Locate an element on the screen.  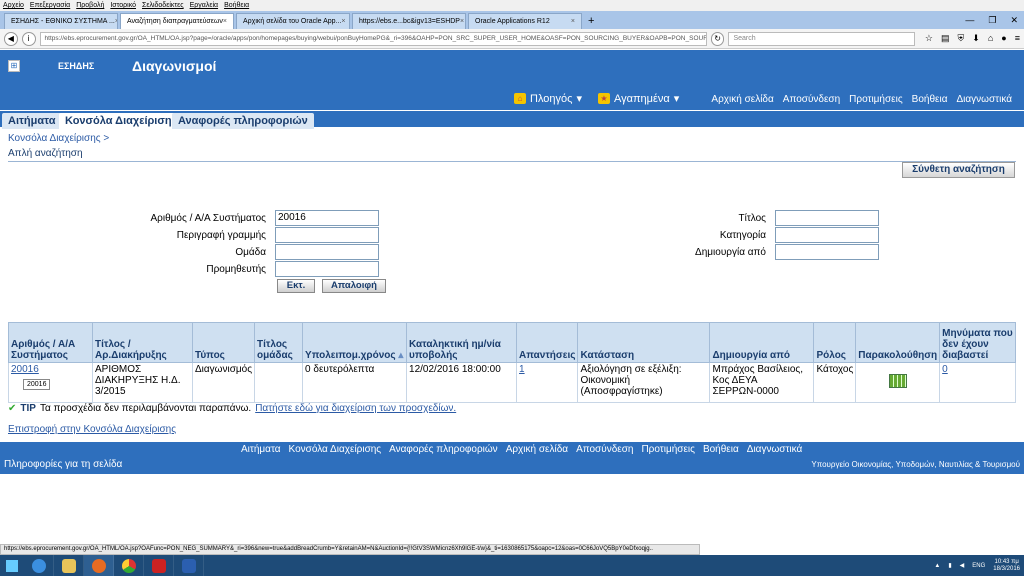
reload-icon: ↻ is located at coordinates (717, 38).